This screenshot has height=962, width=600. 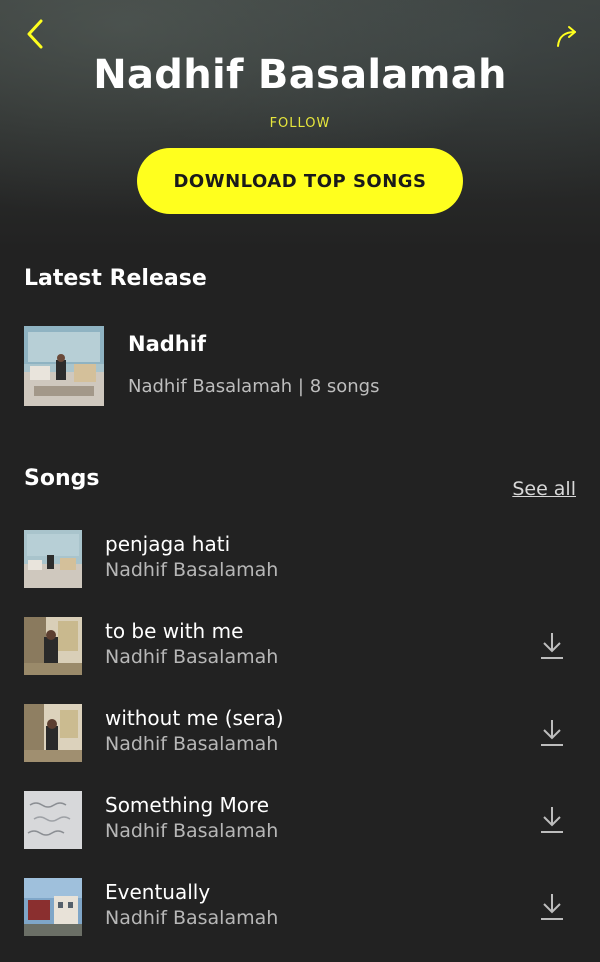 I want to click on share-button, so click(x=567, y=37).